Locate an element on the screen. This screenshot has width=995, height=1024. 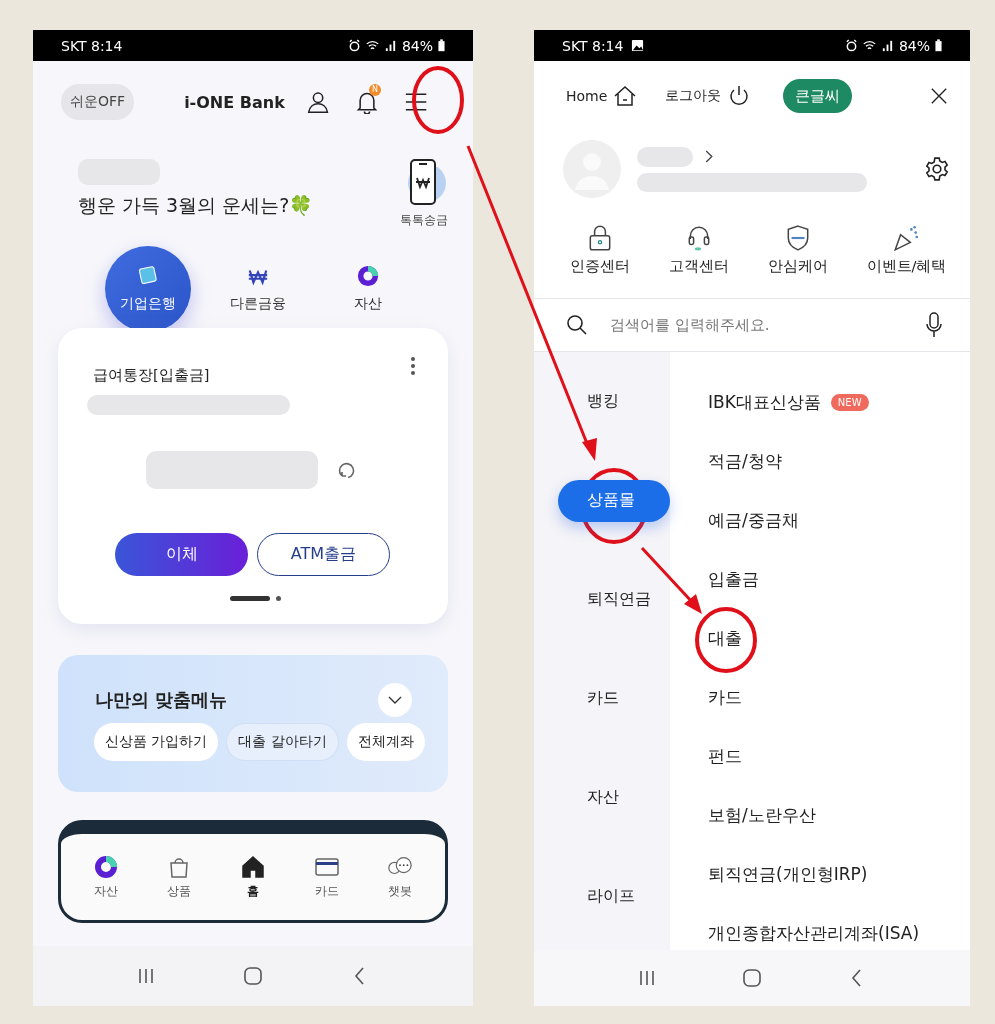
product-menu-item: 예금/중금채 is located at coordinates (753, 520).